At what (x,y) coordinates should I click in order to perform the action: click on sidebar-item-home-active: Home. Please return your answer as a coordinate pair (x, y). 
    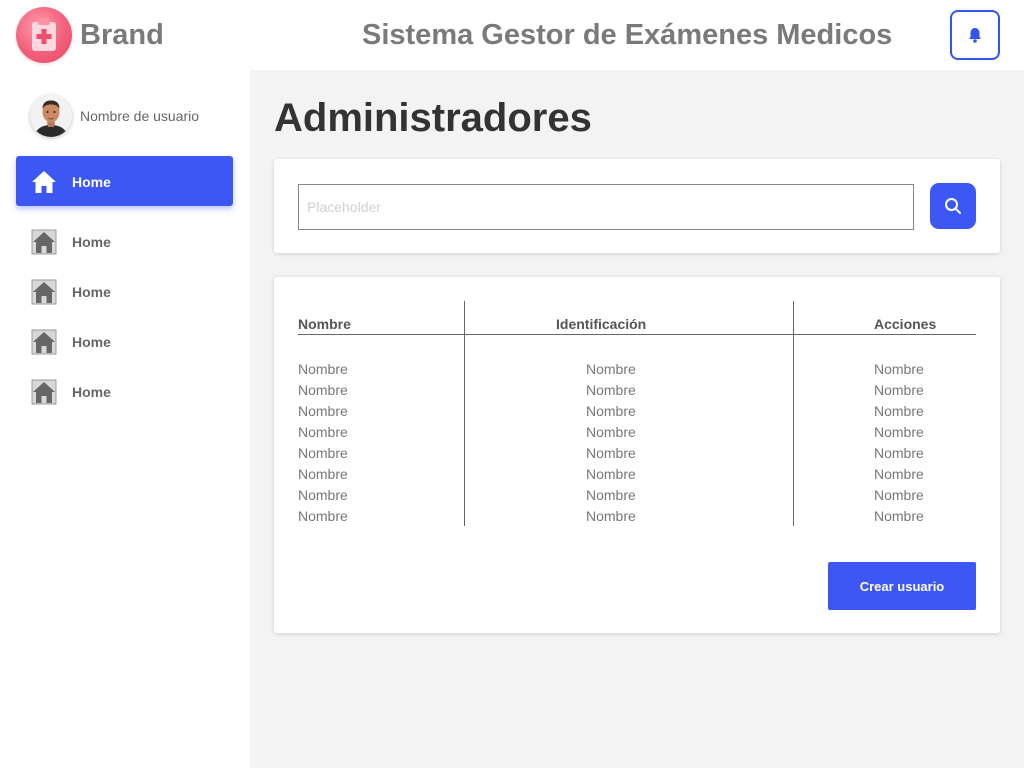
    Looking at the image, I should click on (124, 181).